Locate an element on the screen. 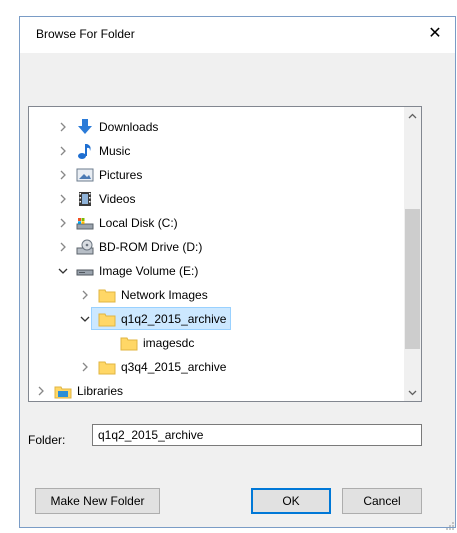 The width and height of the screenshot is (457, 533). make-new-folder-button: Make New Folder is located at coordinates (97, 501).